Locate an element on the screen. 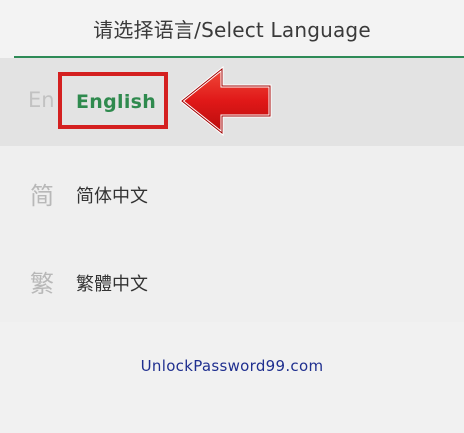 The width and height of the screenshot is (464, 433). language-label-simplified-chinese: 简体中文 is located at coordinates (112, 196).